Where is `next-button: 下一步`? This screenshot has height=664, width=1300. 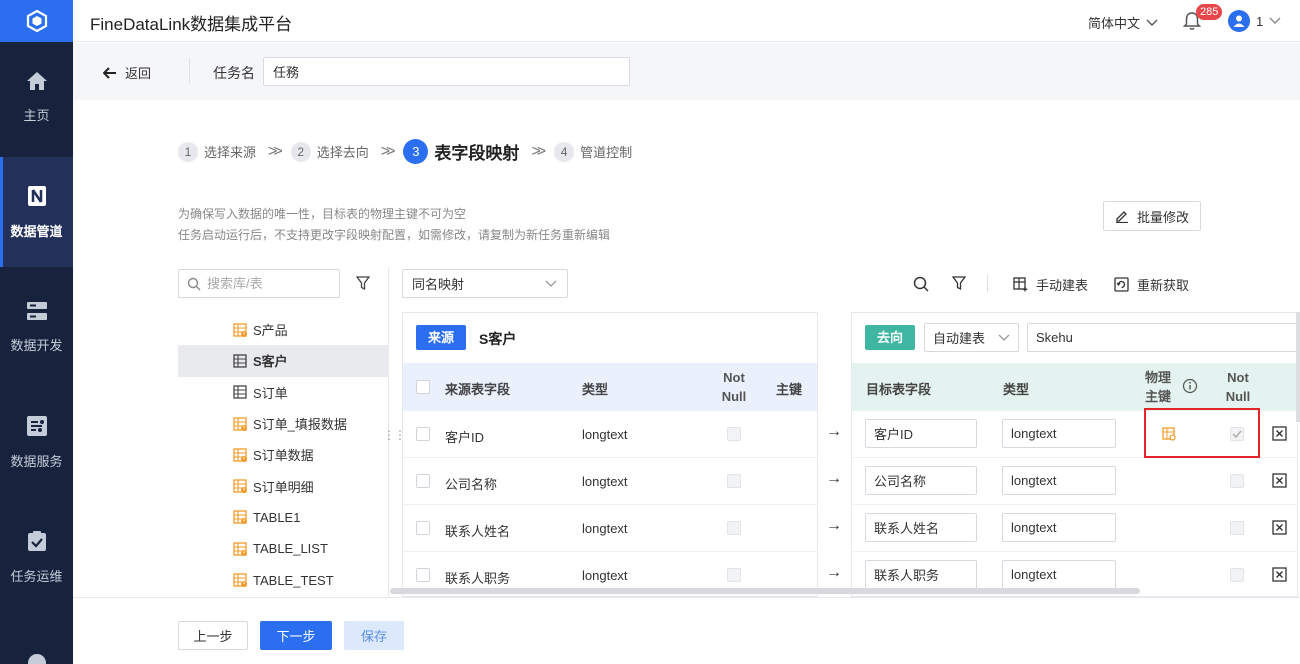
next-button: 下一步 is located at coordinates (296, 635).